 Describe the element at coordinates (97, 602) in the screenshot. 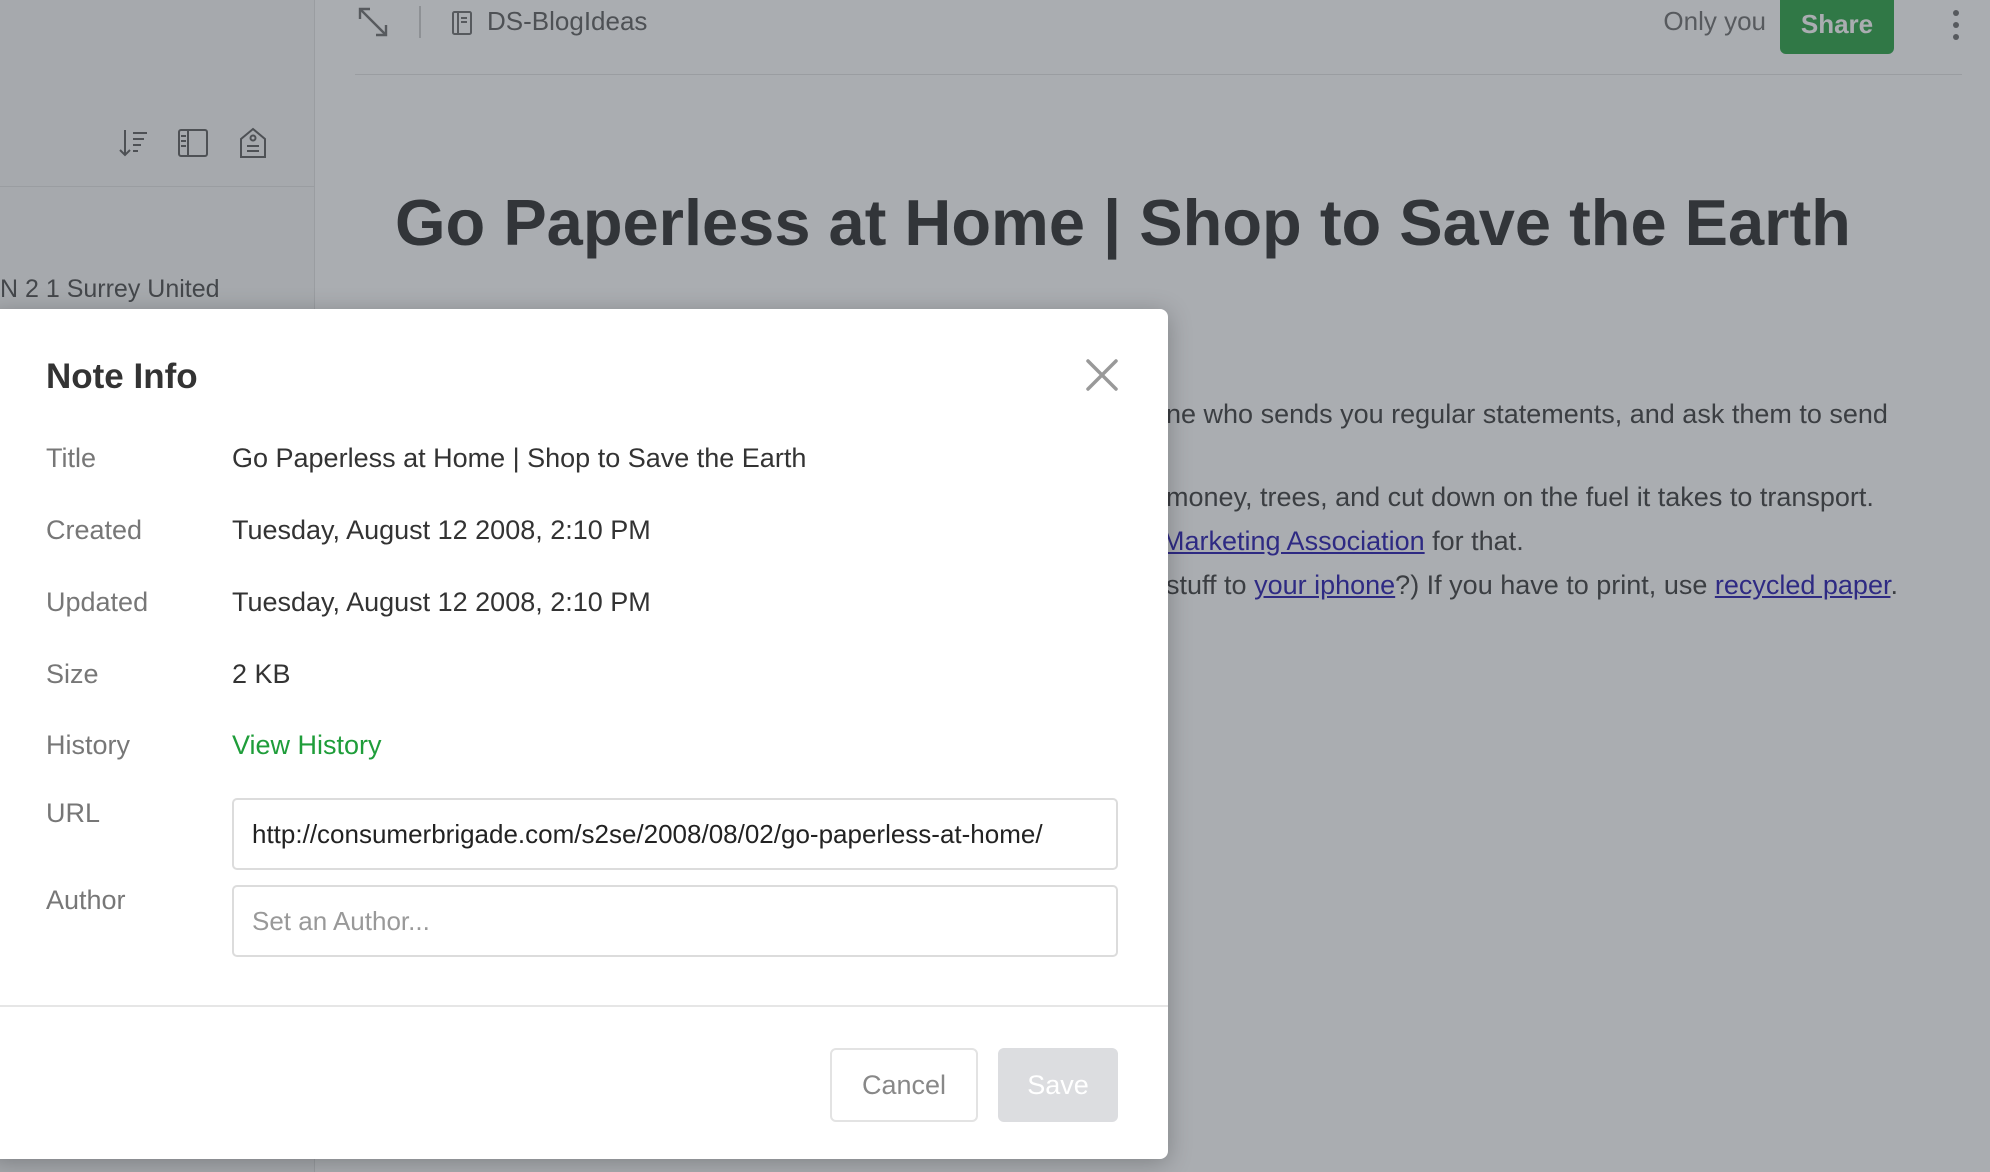

I see `updated-label: Updated` at that location.